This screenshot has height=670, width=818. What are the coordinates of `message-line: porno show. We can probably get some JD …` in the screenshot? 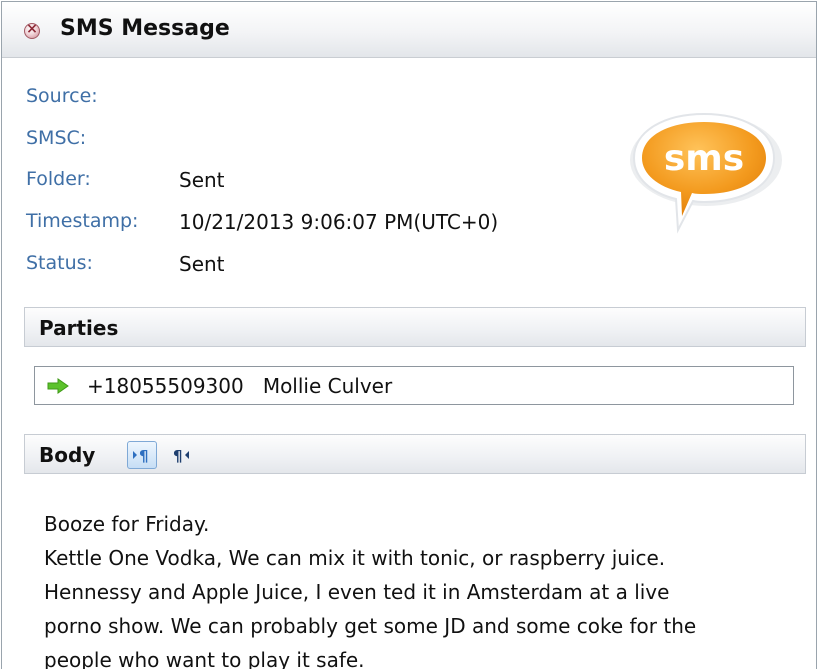 It's located at (370, 626).